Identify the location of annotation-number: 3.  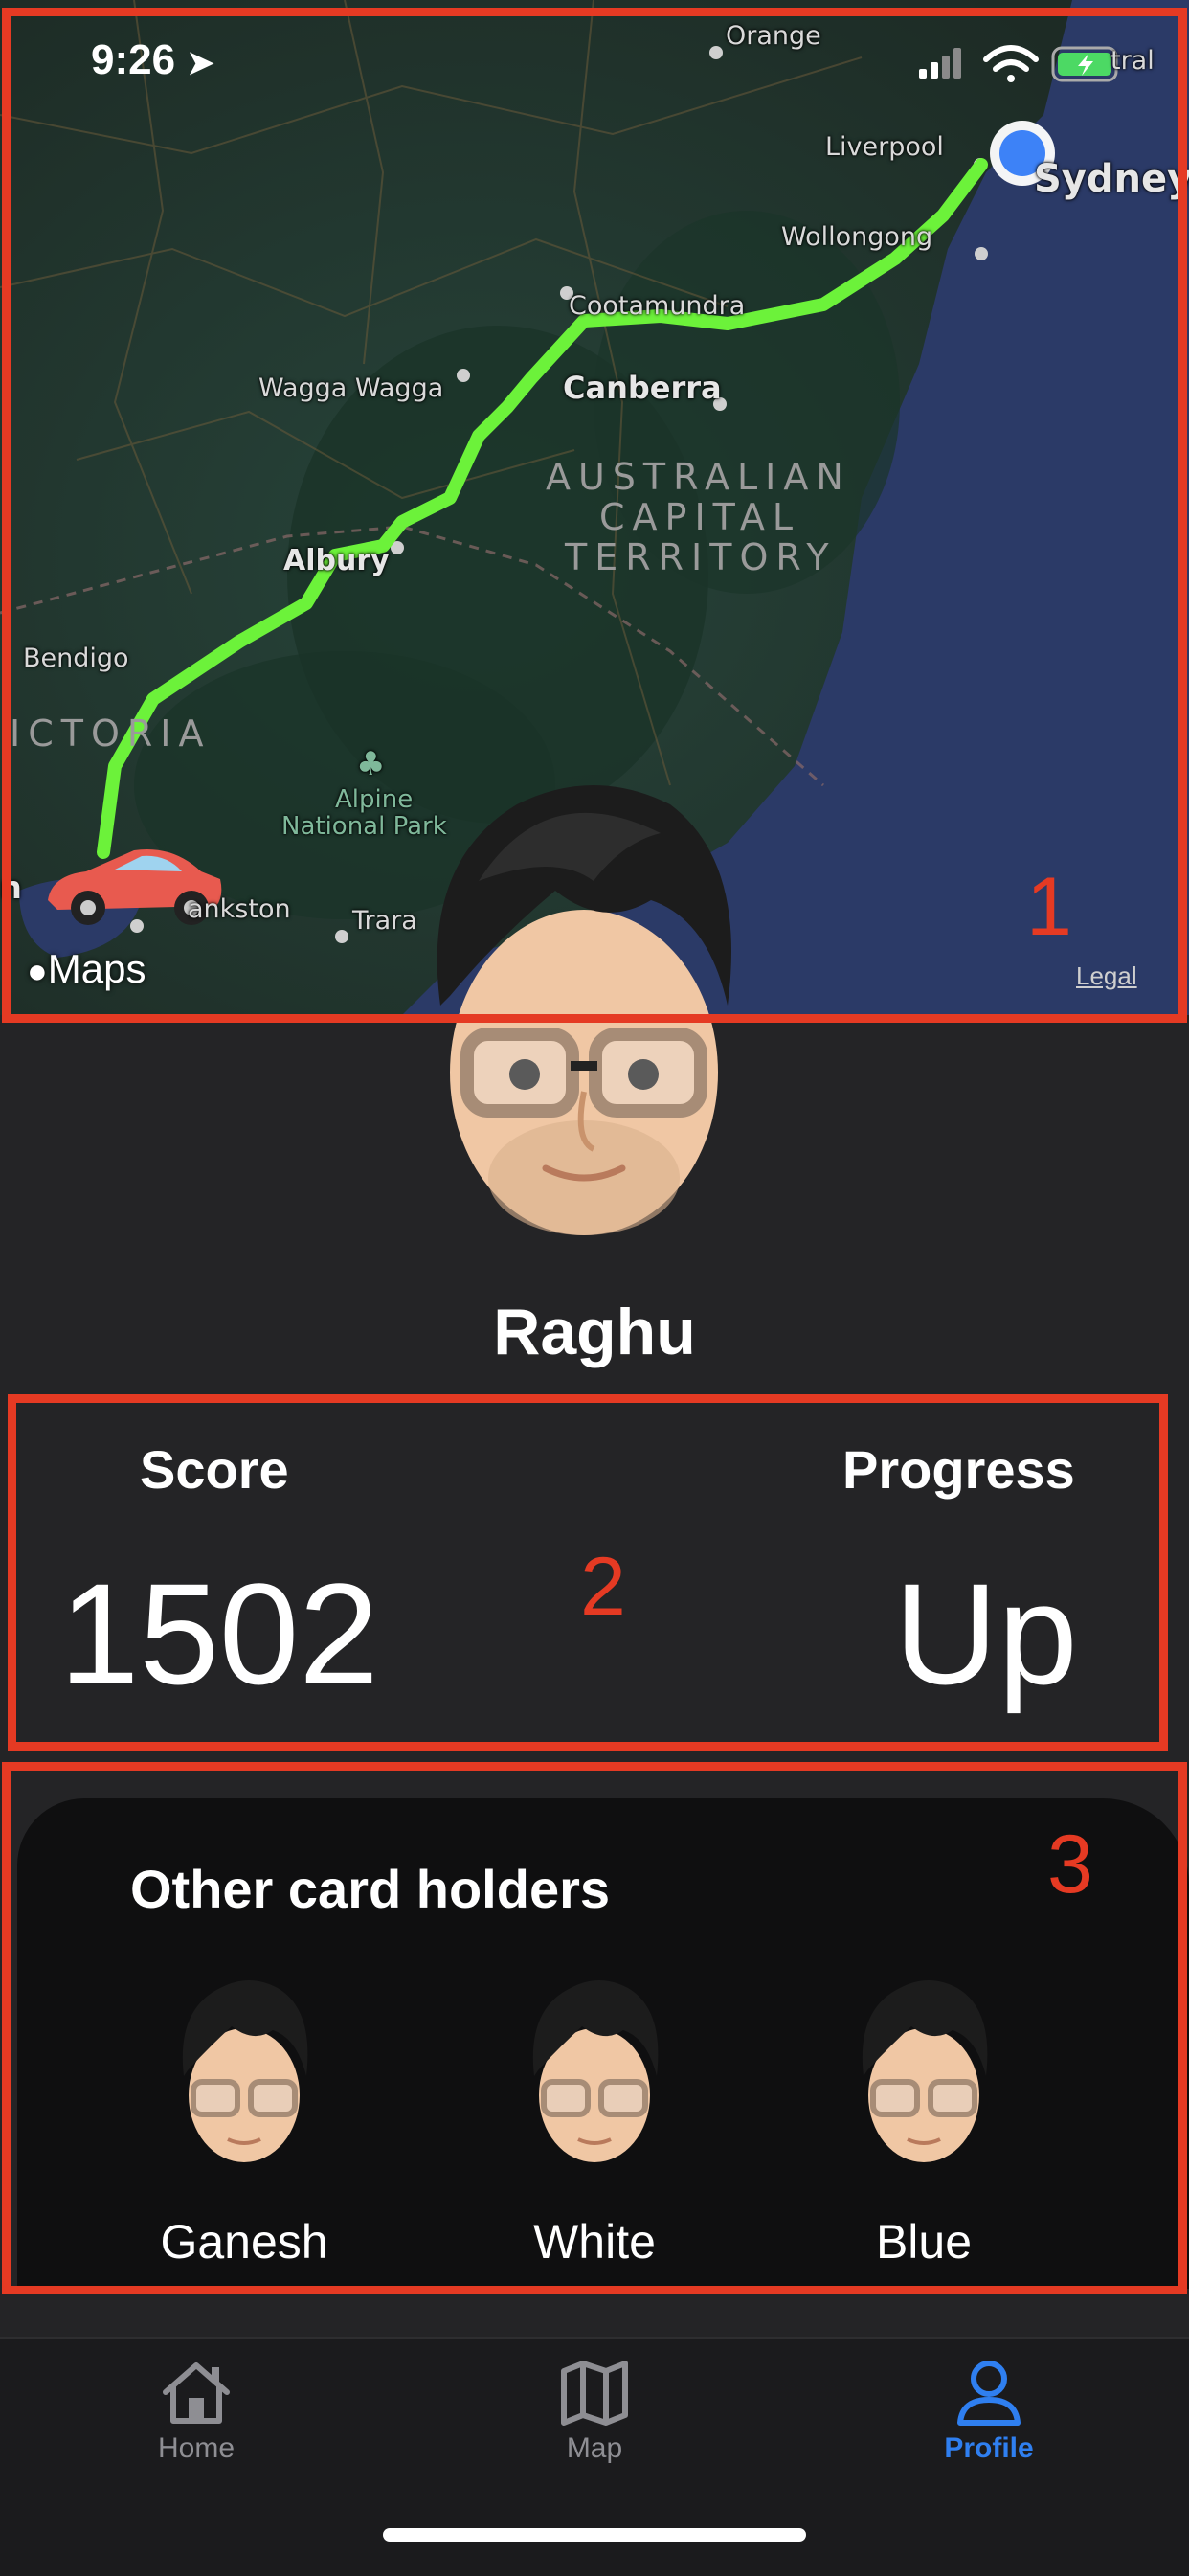
(1070, 1864).